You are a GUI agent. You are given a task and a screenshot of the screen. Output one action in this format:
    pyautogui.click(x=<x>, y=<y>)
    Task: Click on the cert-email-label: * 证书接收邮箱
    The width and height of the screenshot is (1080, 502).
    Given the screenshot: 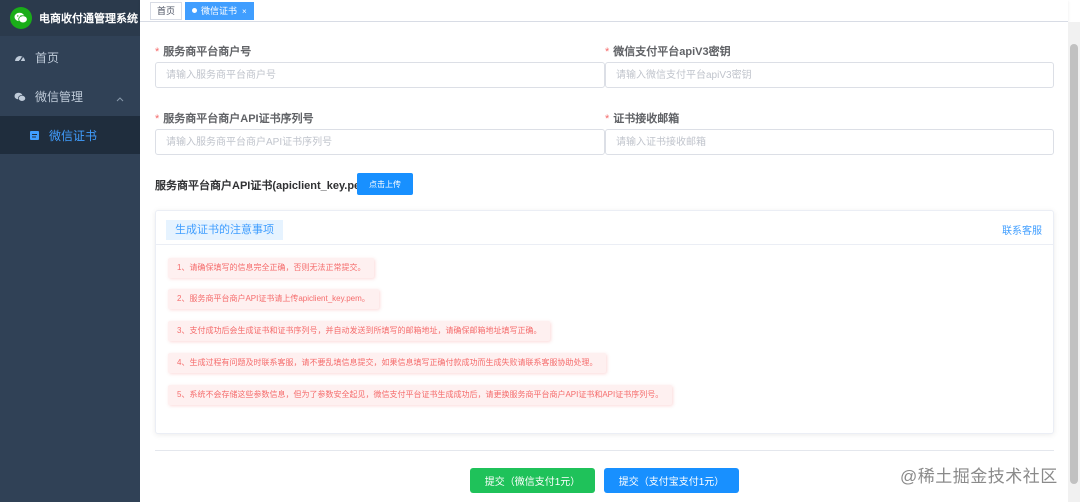 What is the action you would take?
    pyautogui.click(x=642, y=119)
    